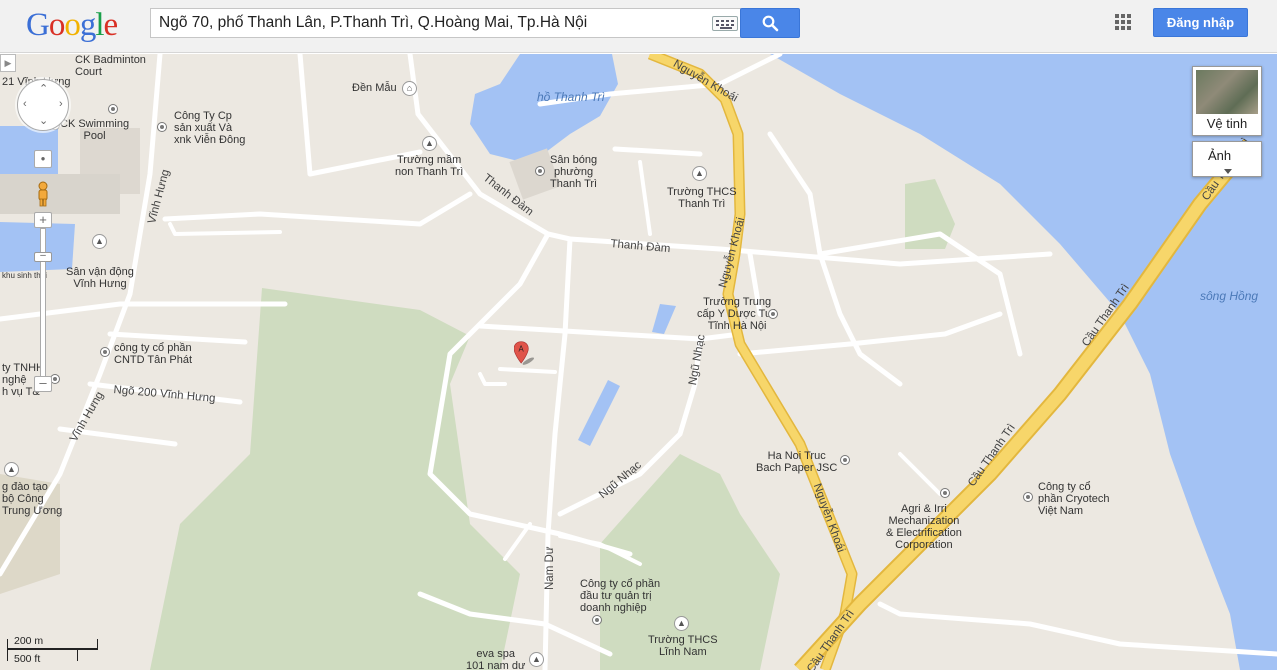  What do you see at coordinates (54, 650) in the screenshot?
I see `scale-bar: 200 m 500 ft` at bounding box center [54, 650].